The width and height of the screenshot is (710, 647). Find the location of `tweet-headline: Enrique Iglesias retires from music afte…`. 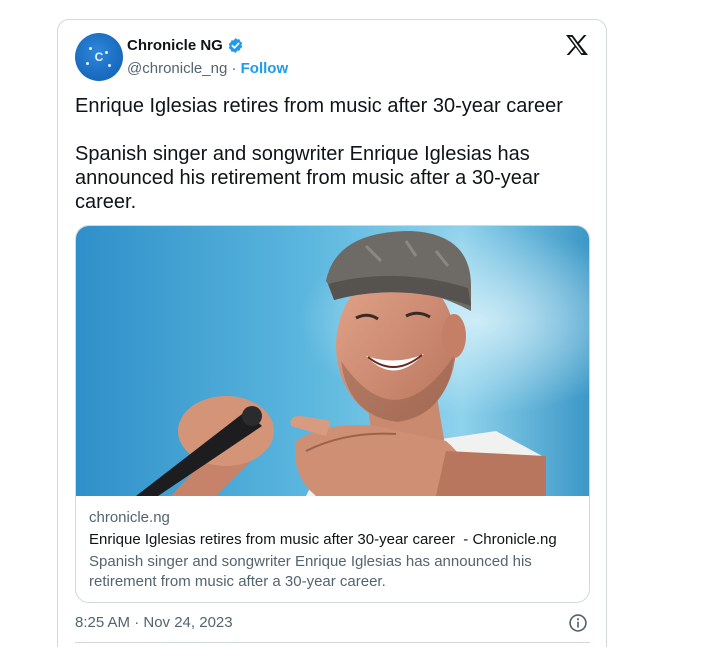

tweet-headline: Enrique Iglesias retires from music afte… is located at coordinates (319, 106).